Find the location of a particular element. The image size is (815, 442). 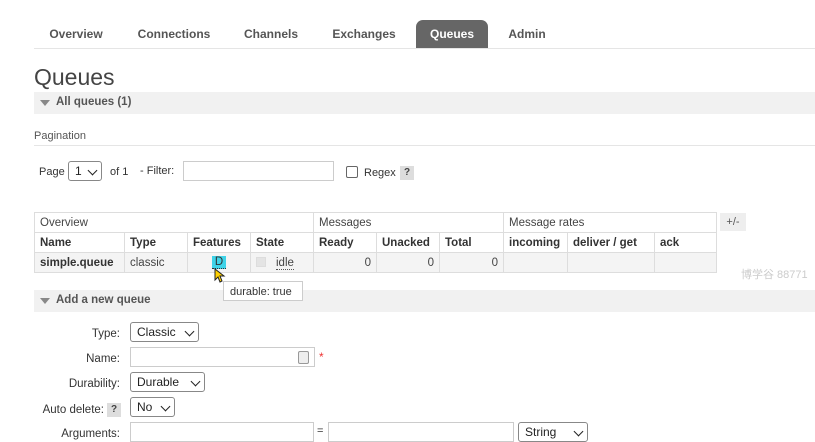

page-count-label: of 1 is located at coordinates (119, 172).